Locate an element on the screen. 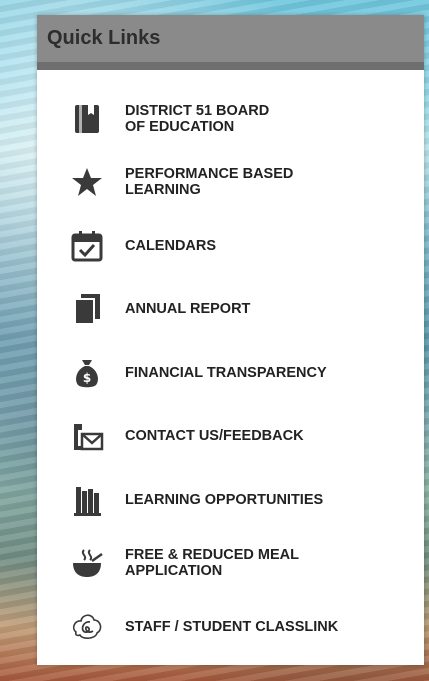  link-contact-us-feedback: CONTACT US/FEEDBACK is located at coordinates (230, 437).